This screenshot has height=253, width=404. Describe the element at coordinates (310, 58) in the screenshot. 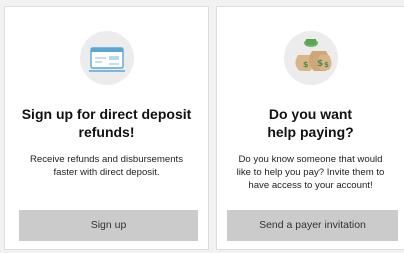

I see `money-bags-icon: $ $ $` at that location.